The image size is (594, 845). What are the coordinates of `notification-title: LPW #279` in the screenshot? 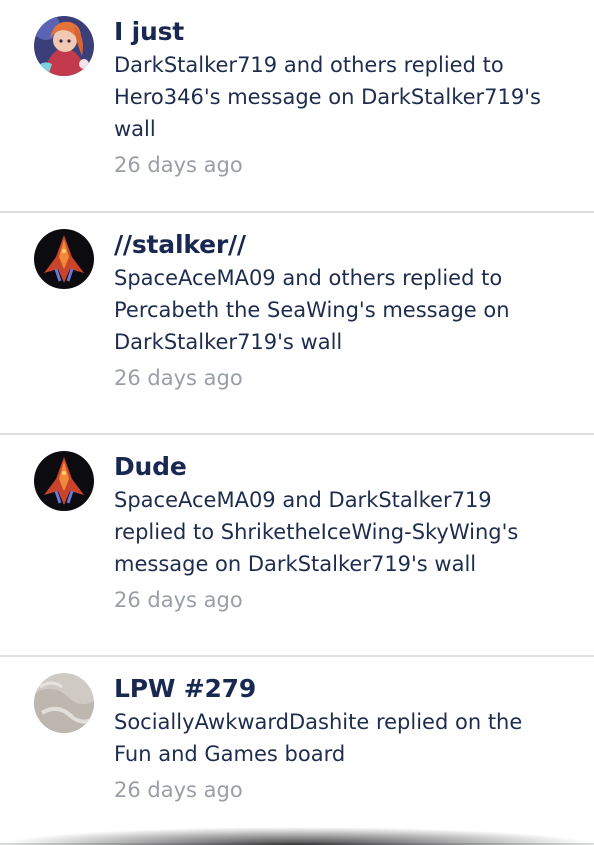 It's located at (334, 689).